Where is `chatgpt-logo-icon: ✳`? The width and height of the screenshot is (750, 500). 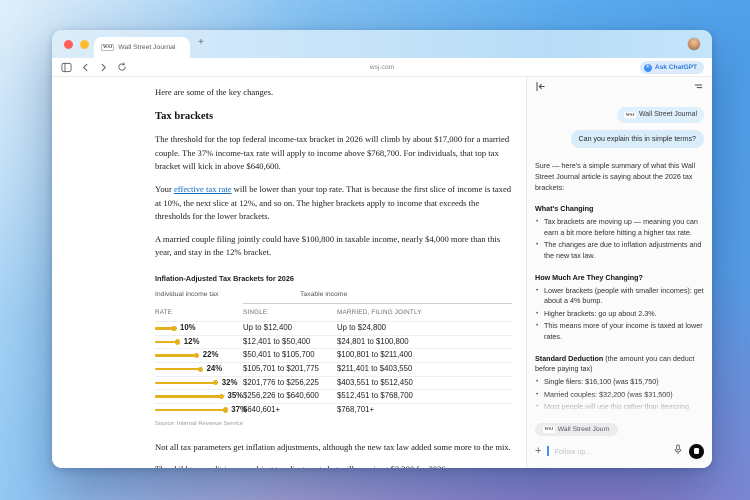
chatgpt-logo-icon: ✳ is located at coordinates (647, 67).